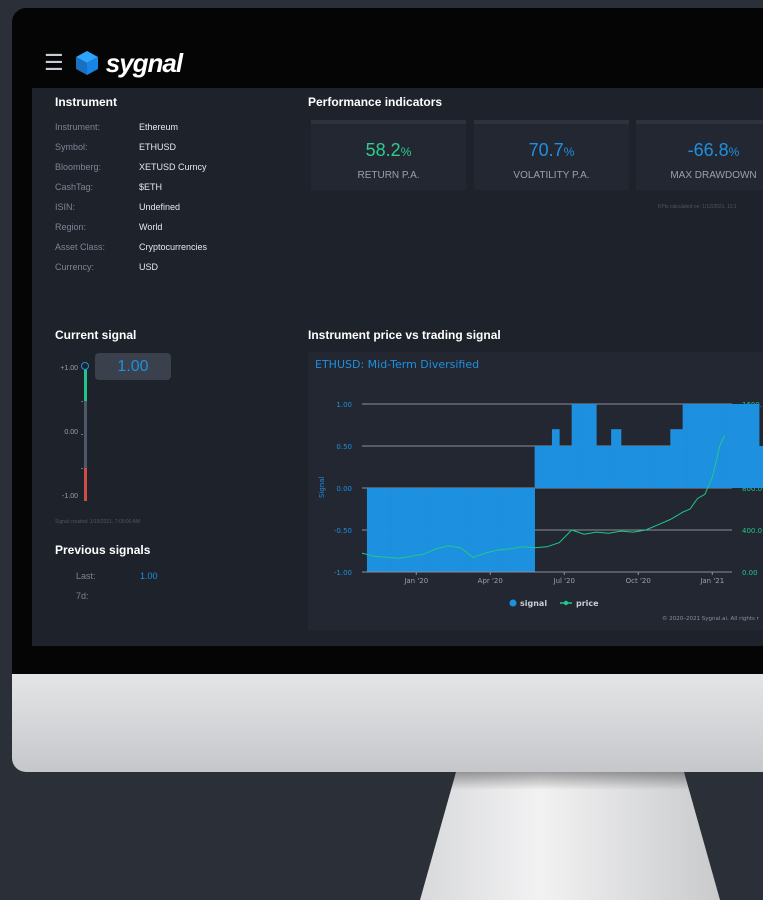  What do you see at coordinates (708, 150) in the screenshot?
I see `kpi-drawdown-number: -66.8` at bounding box center [708, 150].